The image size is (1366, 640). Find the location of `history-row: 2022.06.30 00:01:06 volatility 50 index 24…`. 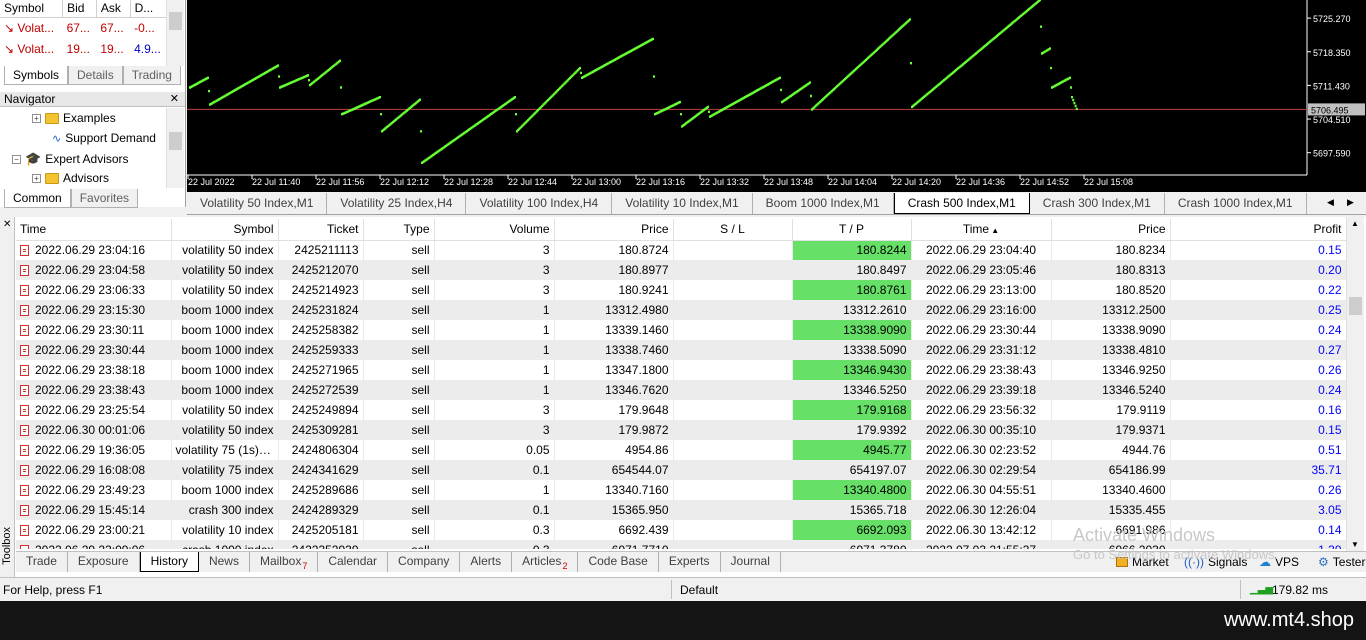

history-row: 2022.06.30 00:01:06 volatility 50 index 24… is located at coordinates (681, 430).